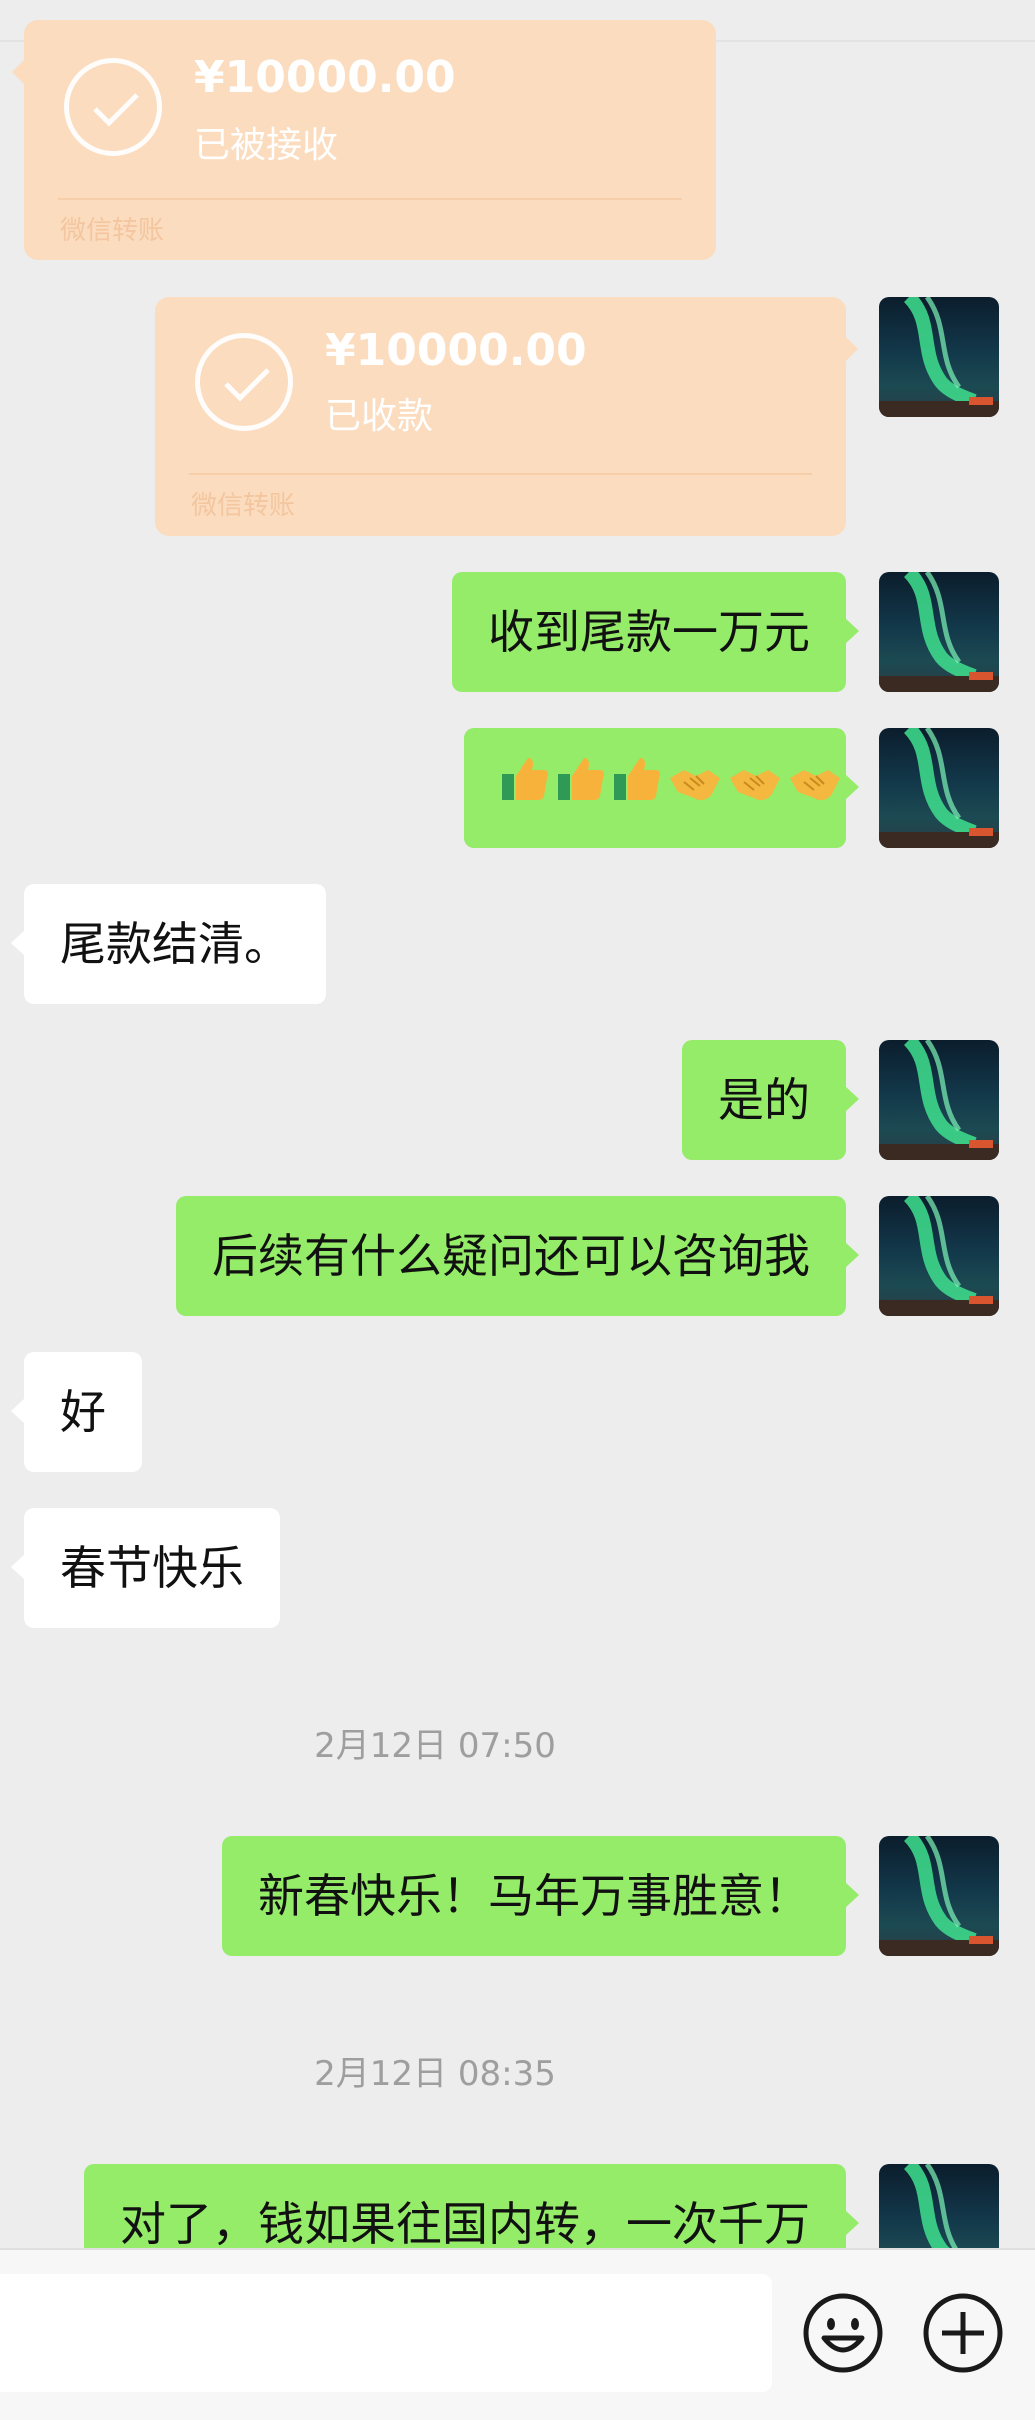 The width and height of the screenshot is (1035, 2420). I want to click on emoji-row, so click(671, 788).